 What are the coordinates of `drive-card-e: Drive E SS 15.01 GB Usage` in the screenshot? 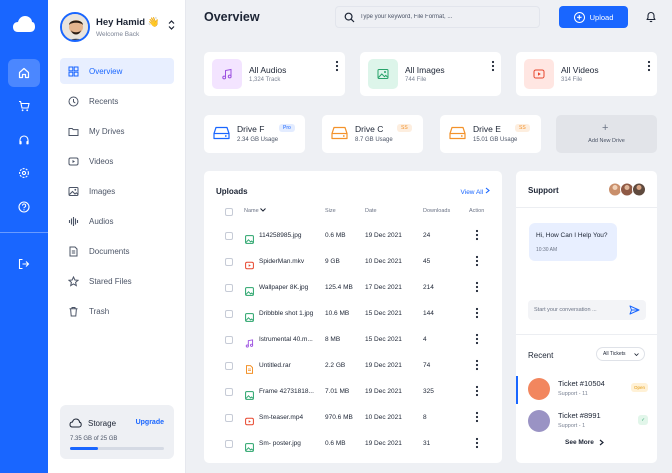 It's located at (490, 134).